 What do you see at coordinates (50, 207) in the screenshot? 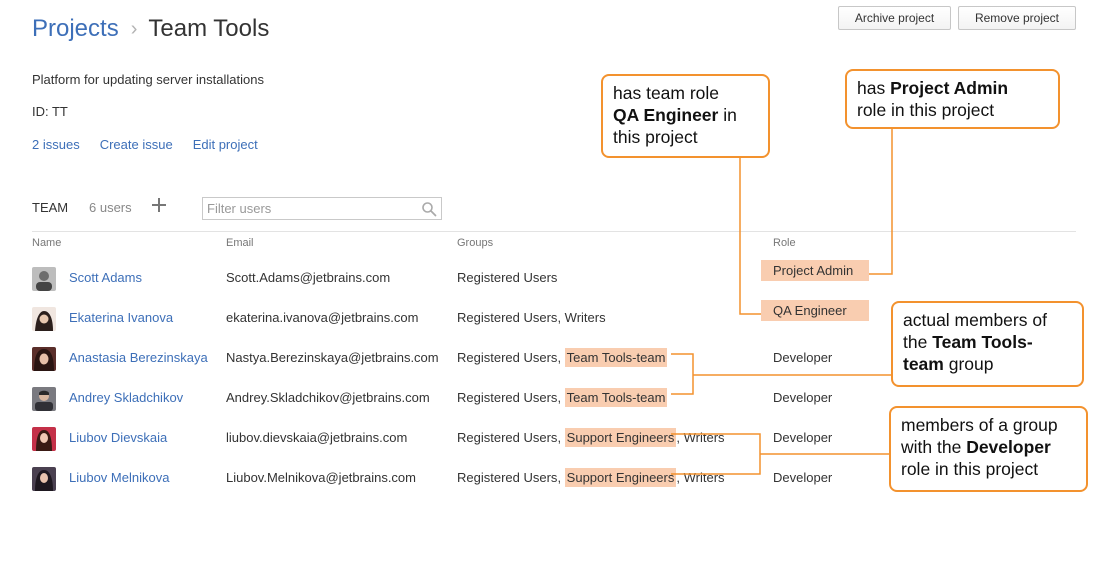
I see `team-section-label: TEAM` at bounding box center [50, 207].